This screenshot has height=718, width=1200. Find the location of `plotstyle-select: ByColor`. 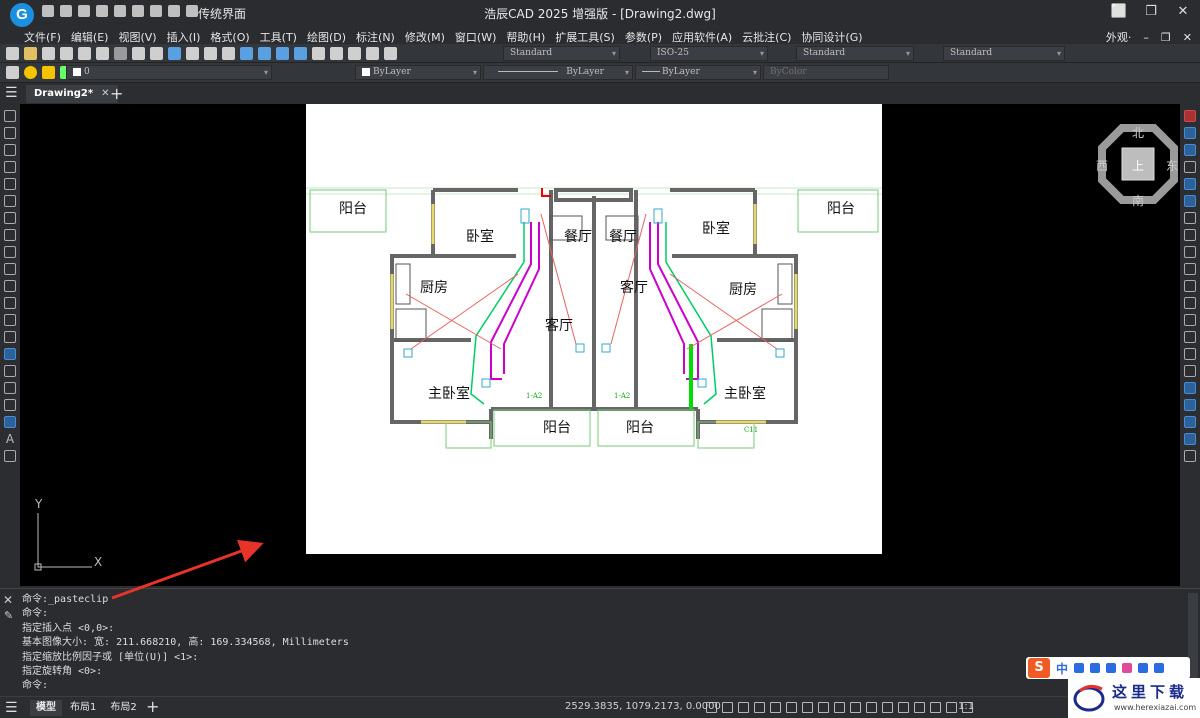

plotstyle-select: ByColor is located at coordinates (826, 72).